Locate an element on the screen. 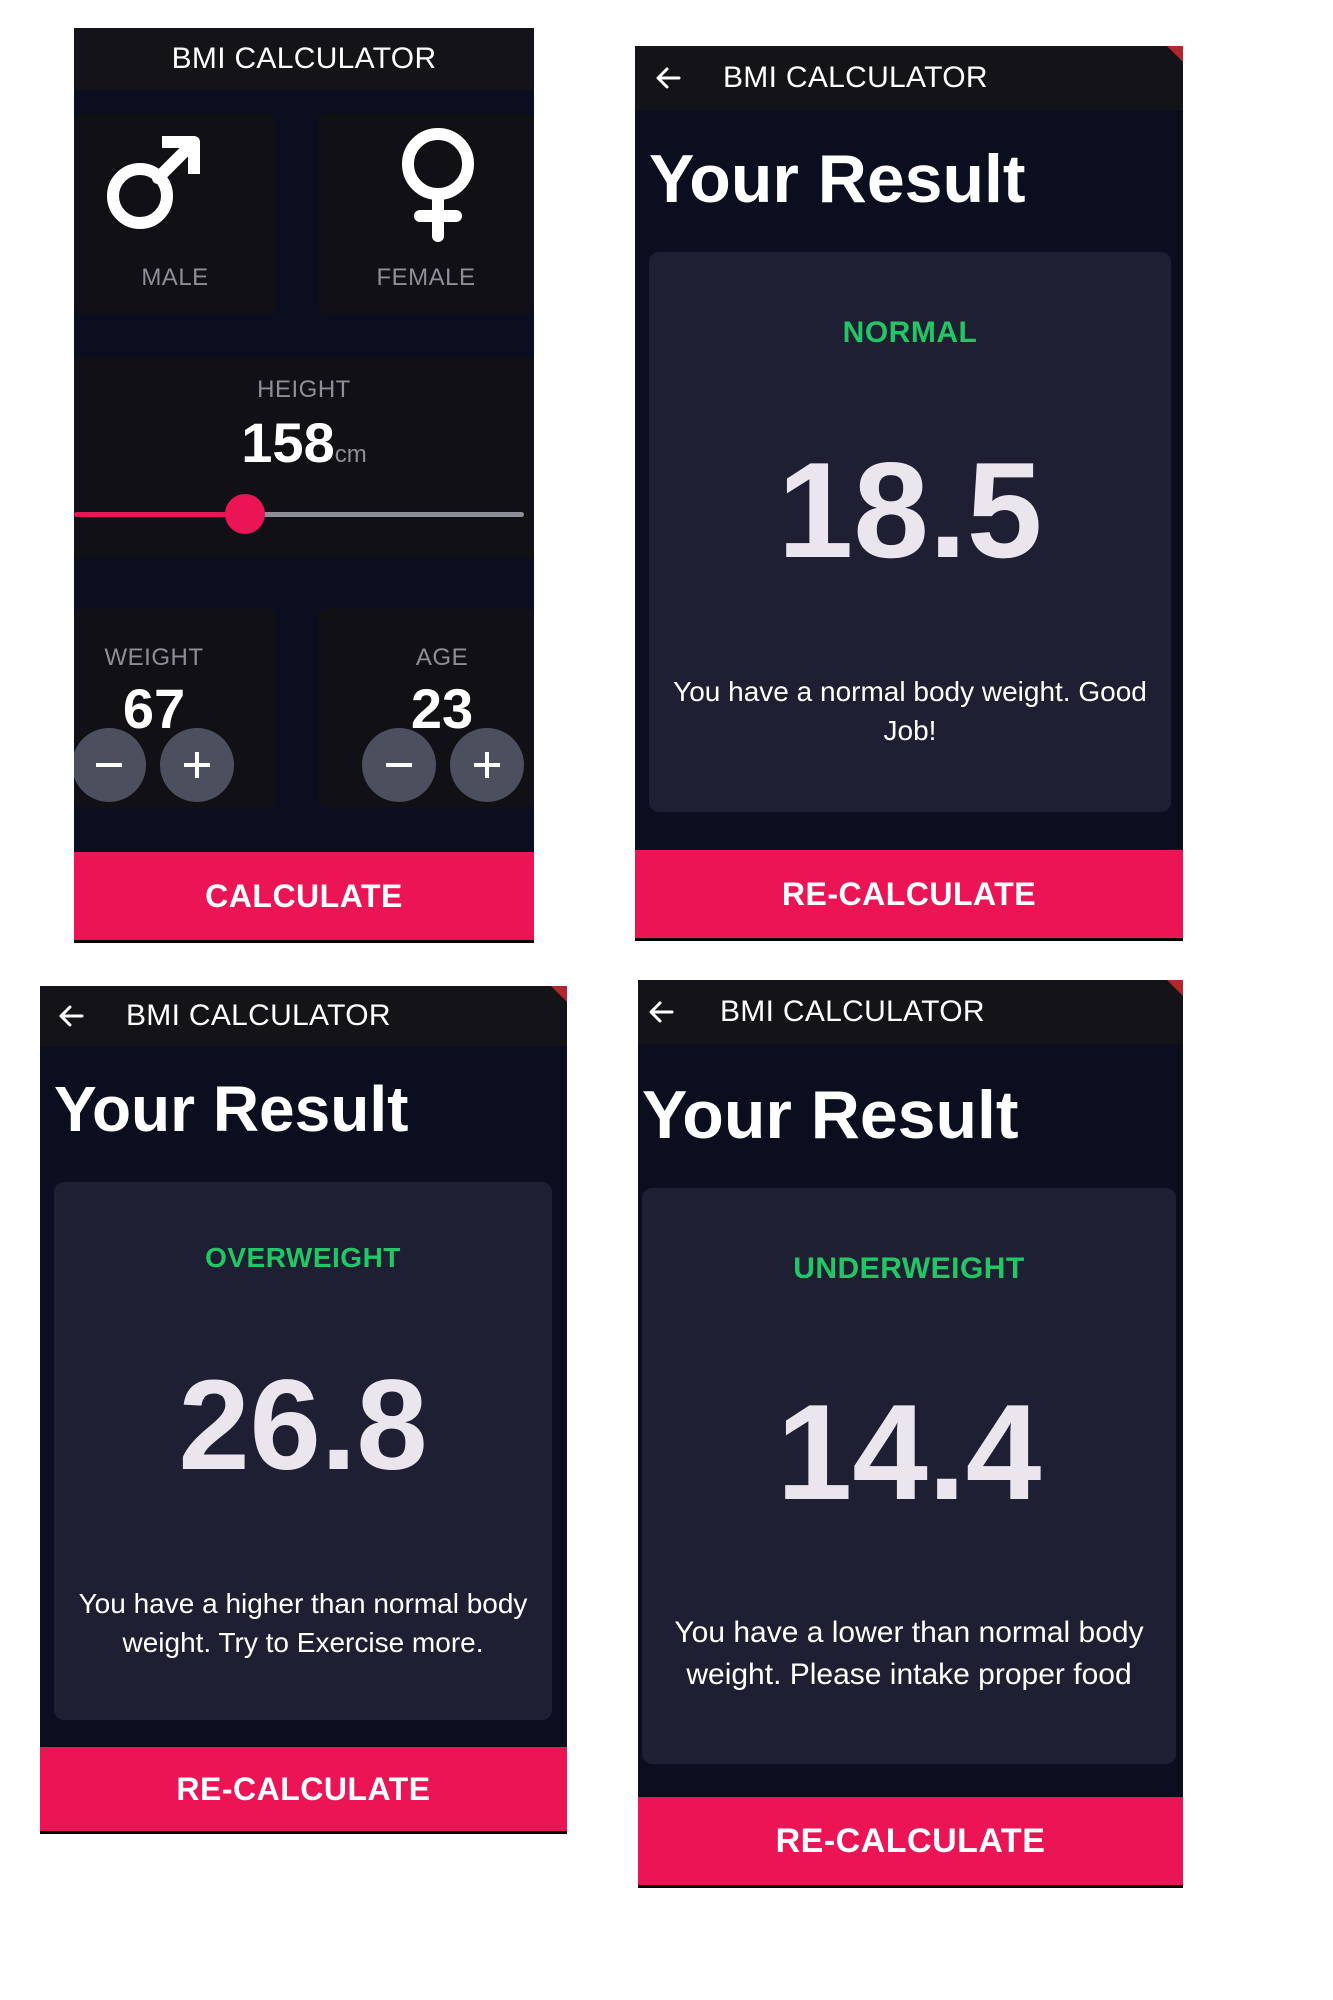  age-increment-button is located at coordinates (487, 765).